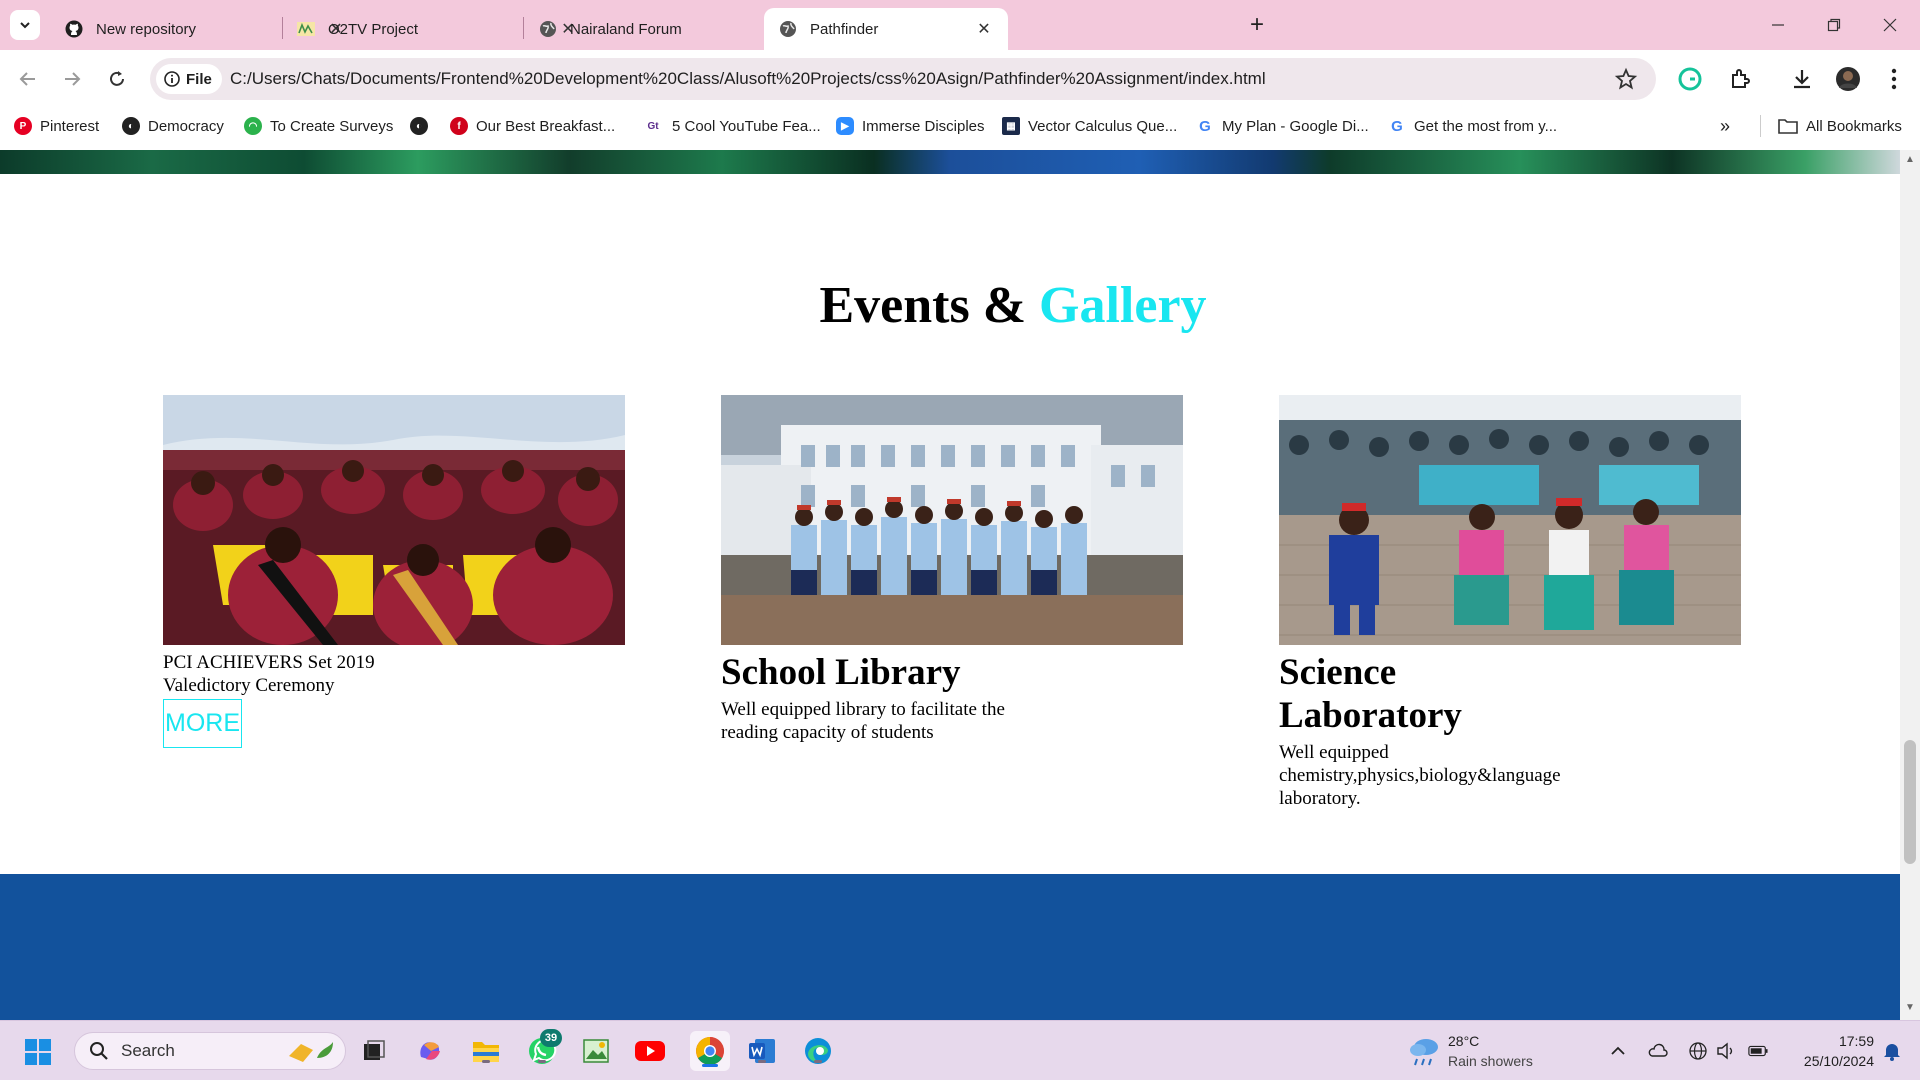 This screenshot has height=1080, width=1920. I want to click on scroll-up-icon: ▲, so click(1910, 159).